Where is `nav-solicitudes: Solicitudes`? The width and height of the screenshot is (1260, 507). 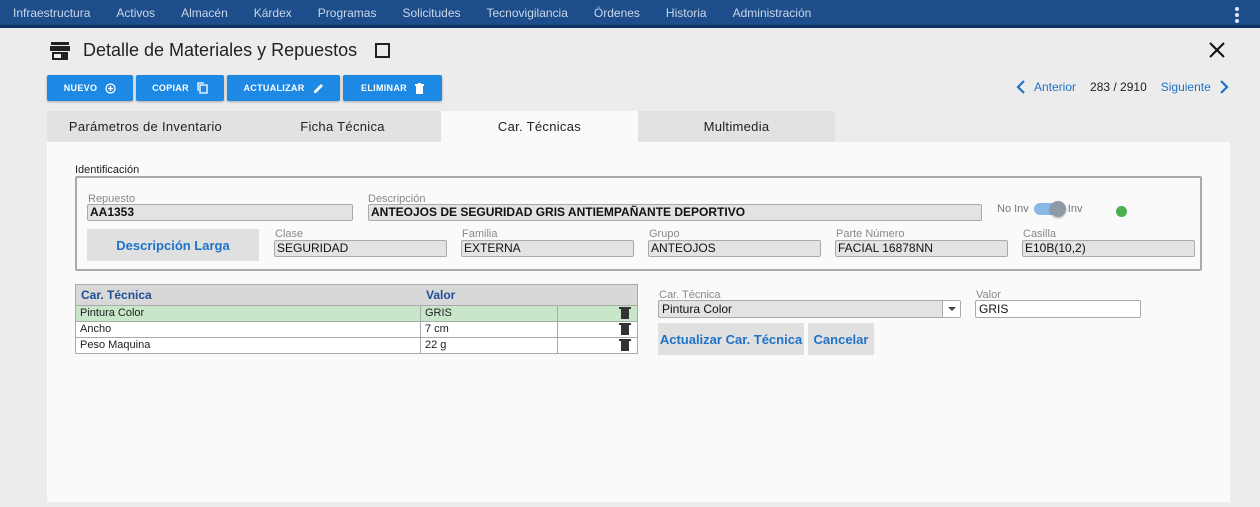
nav-solicitudes: Solicitudes is located at coordinates (431, 13).